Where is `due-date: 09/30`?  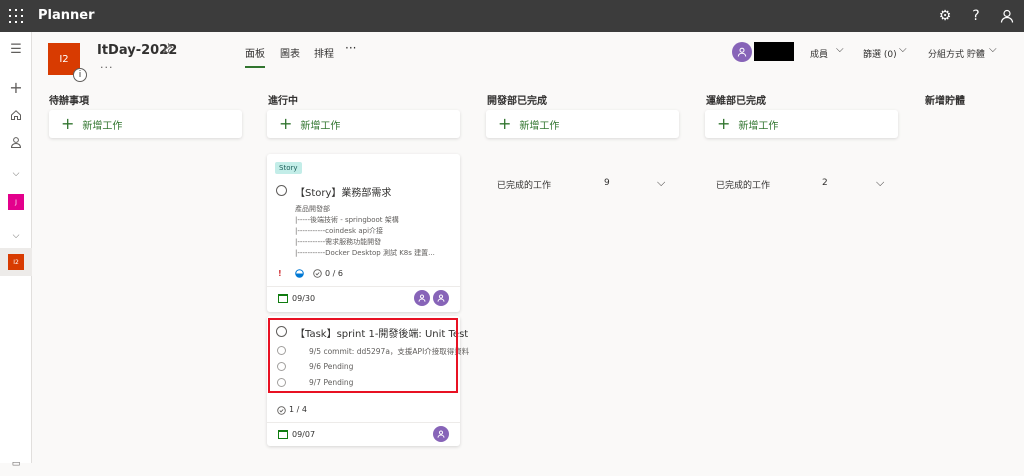
due-date: 09/30 is located at coordinates (304, 298).